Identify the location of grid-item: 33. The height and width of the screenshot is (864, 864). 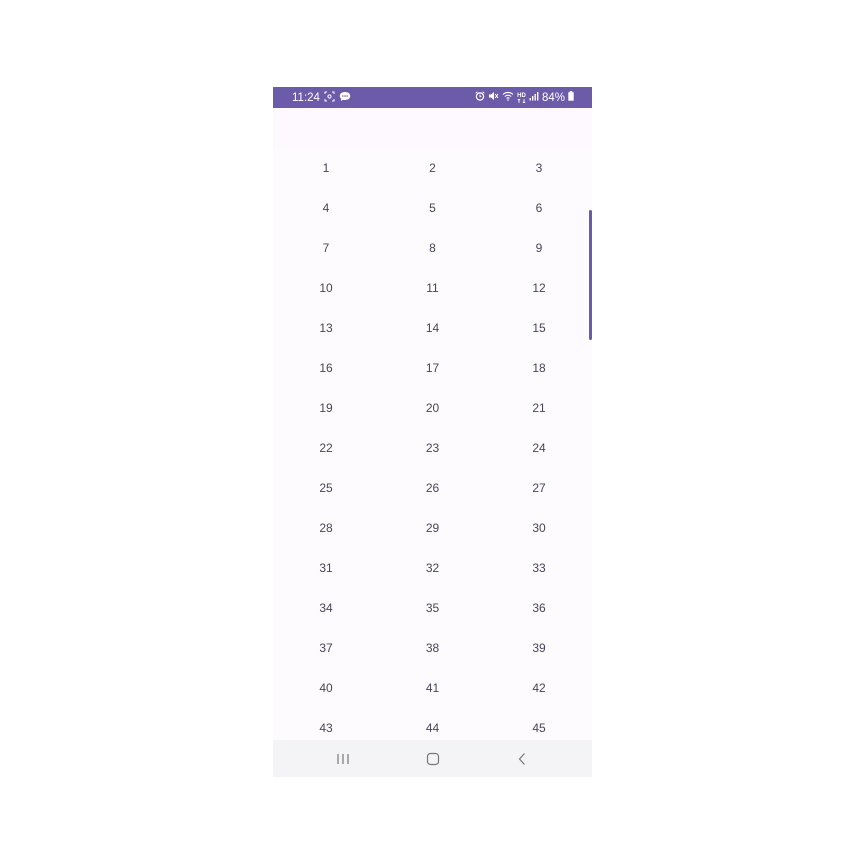
(539, 568).